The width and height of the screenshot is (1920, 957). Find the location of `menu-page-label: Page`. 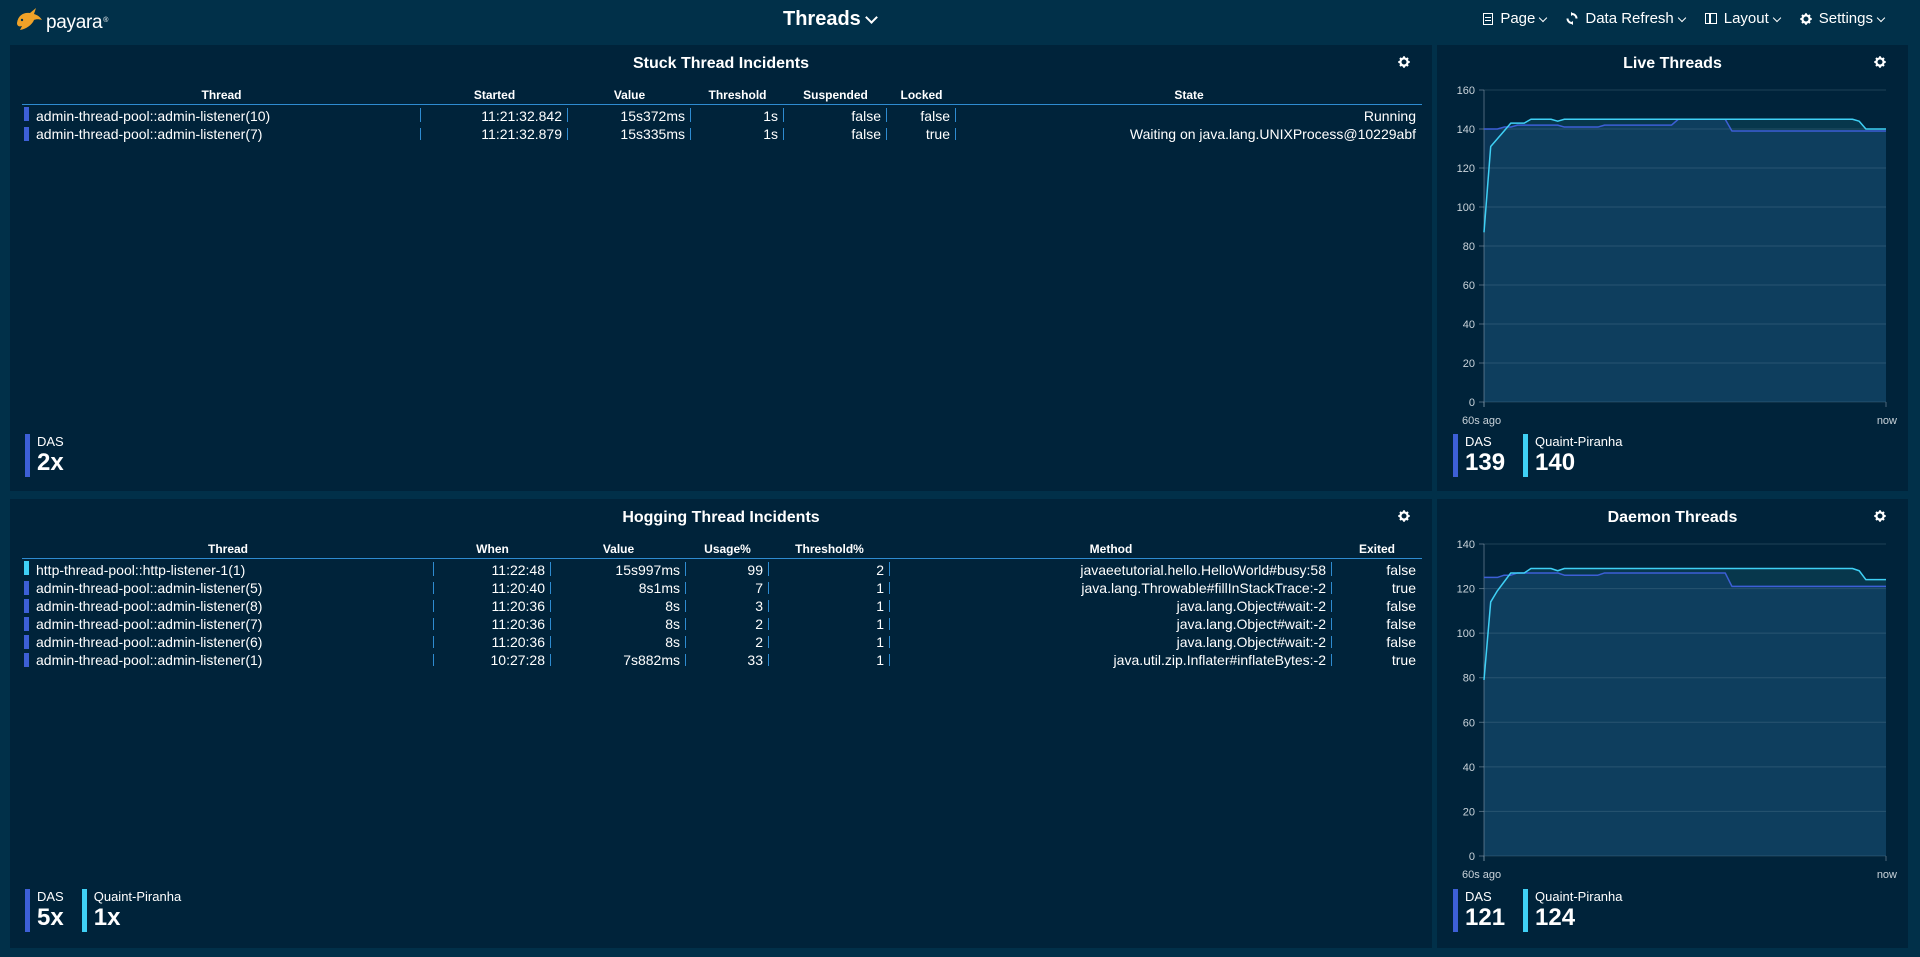

menu-page-label: Page is located at coordinates (1518, 18).